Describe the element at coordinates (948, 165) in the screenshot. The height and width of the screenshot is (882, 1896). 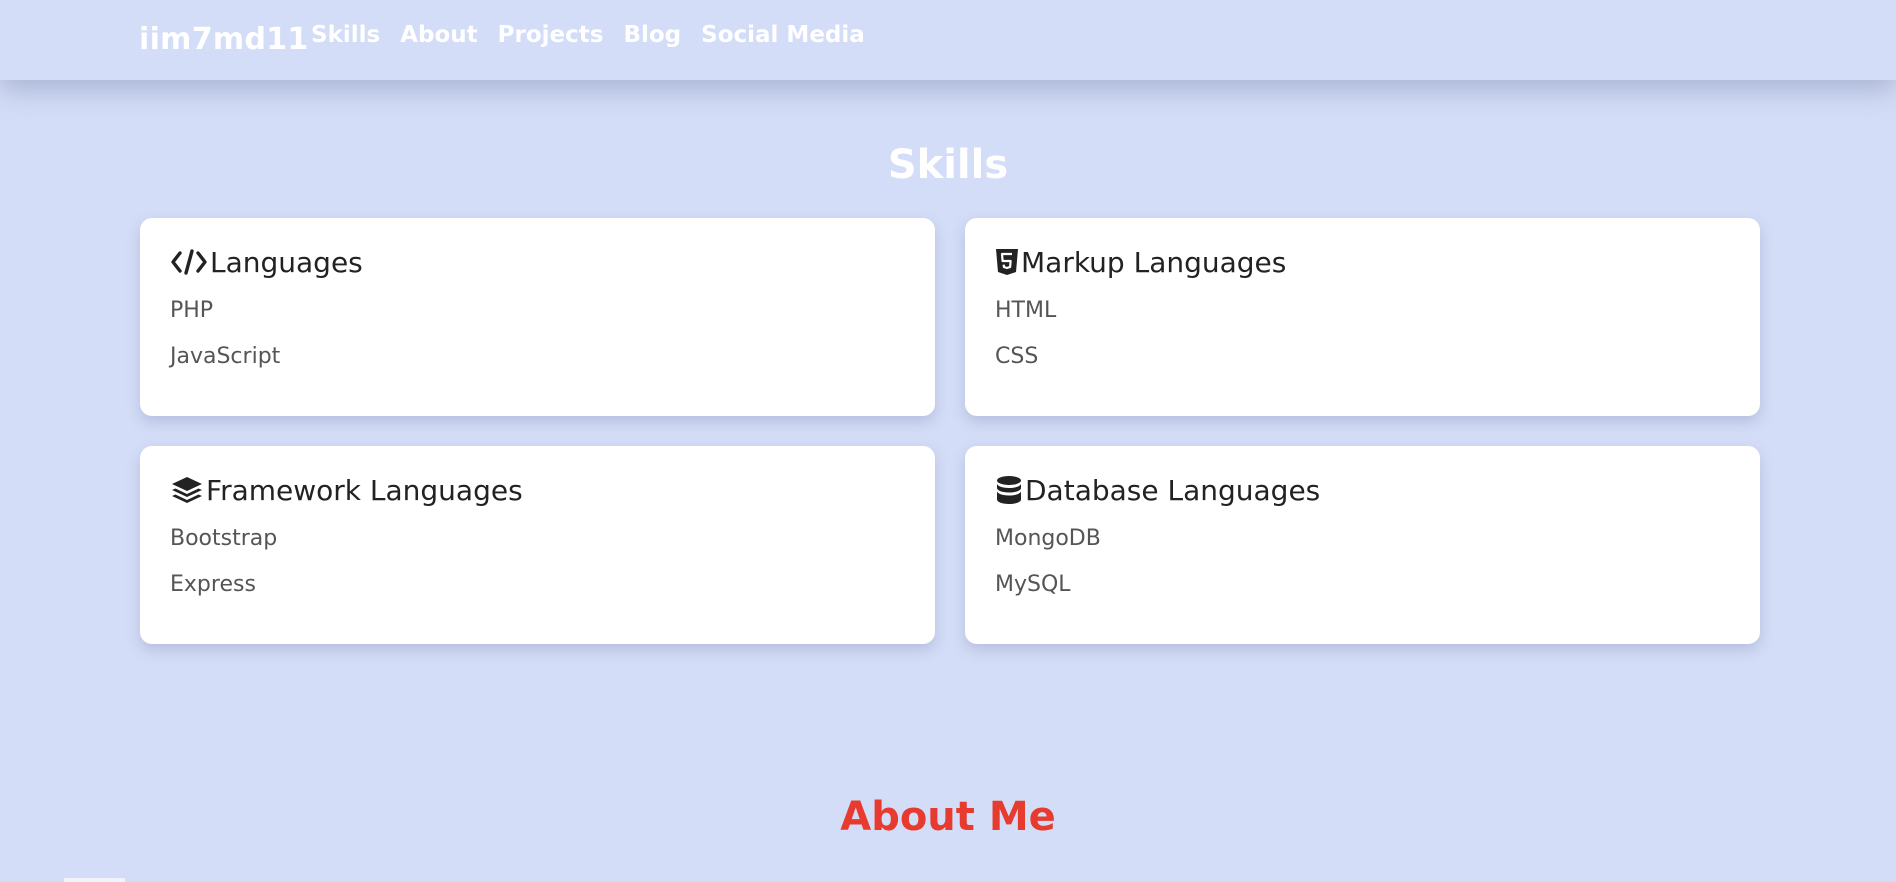
I see `skills-title: Skills` at that location.